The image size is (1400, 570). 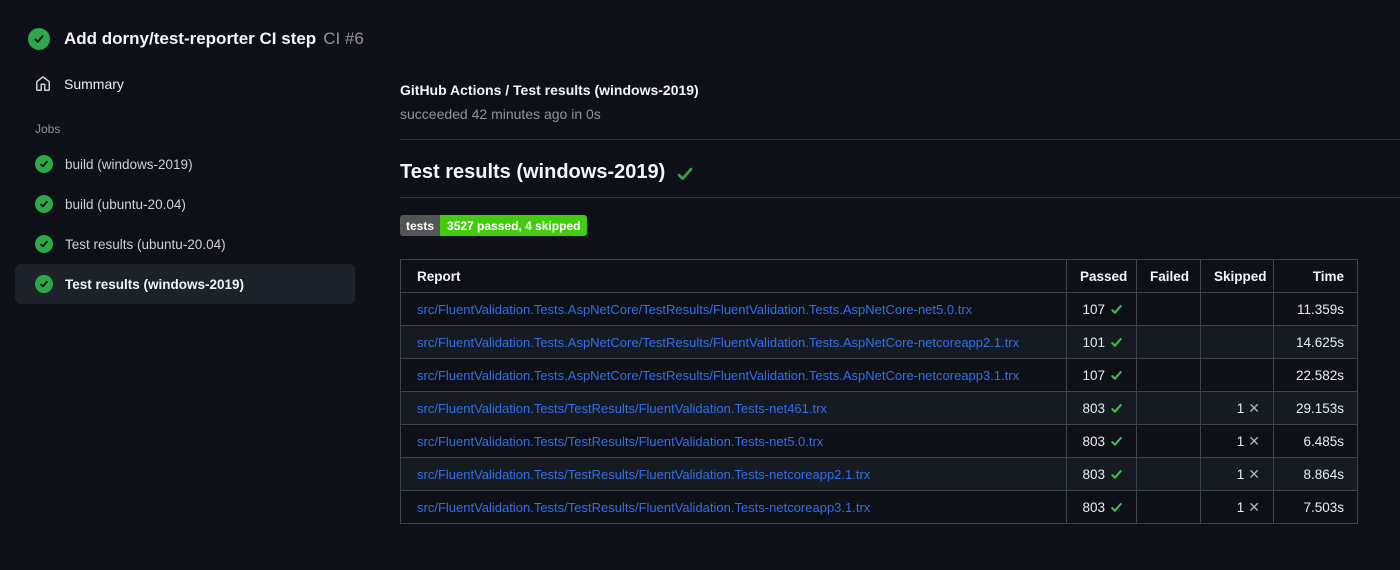 What do you see at coordinates (1315, 342) in the screenshot?
I see `cell-time: 14.625s` at bounding box center [1315, 342].